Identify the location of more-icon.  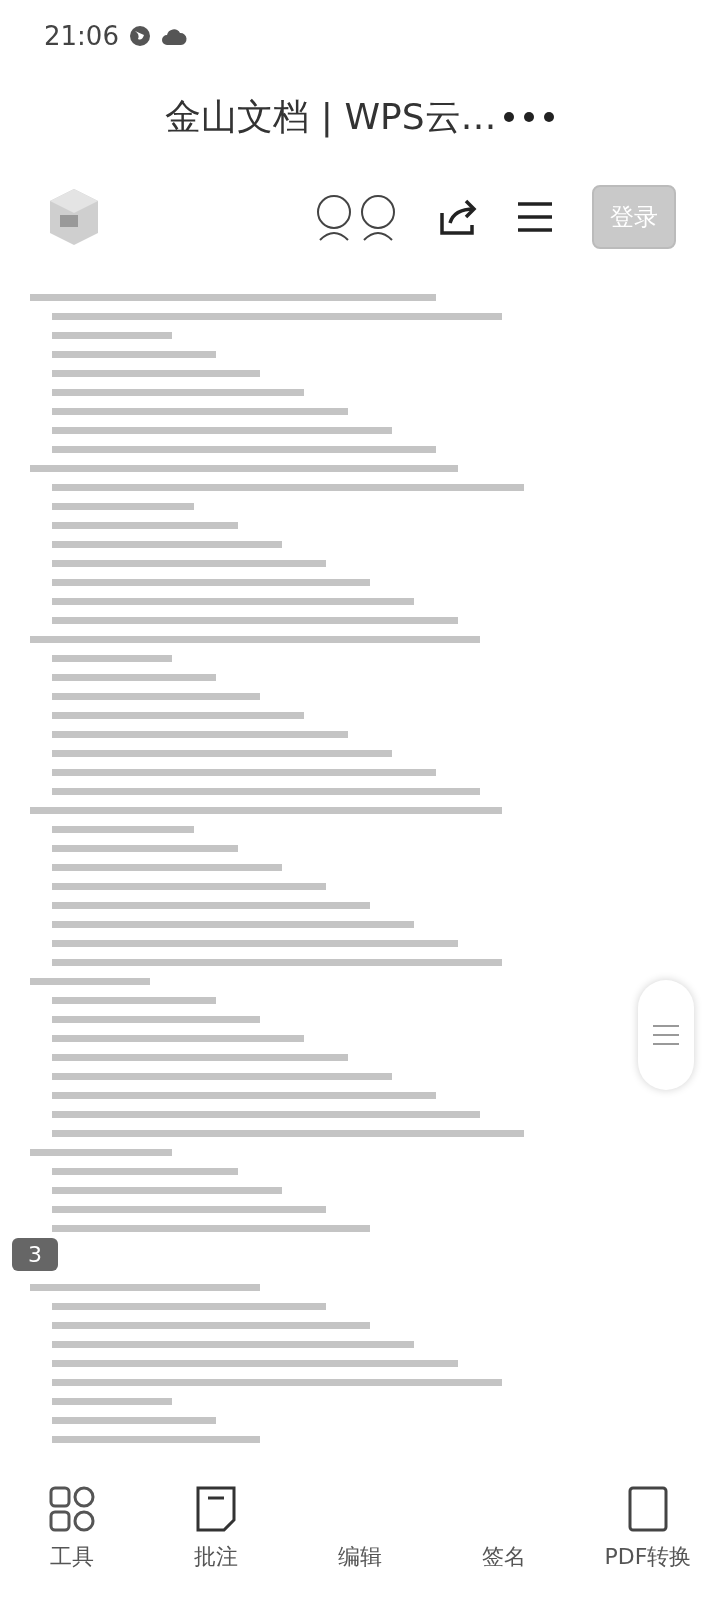
(528, 117).